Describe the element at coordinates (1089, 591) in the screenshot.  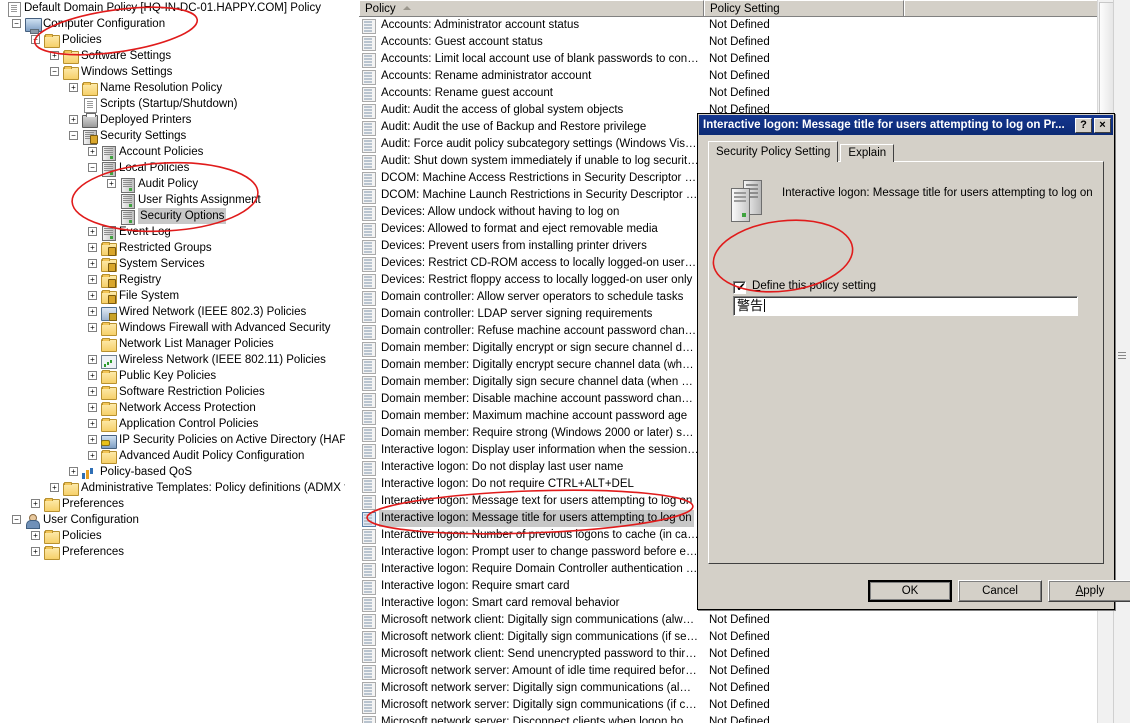
I see `apply-button: Apply` at that location.